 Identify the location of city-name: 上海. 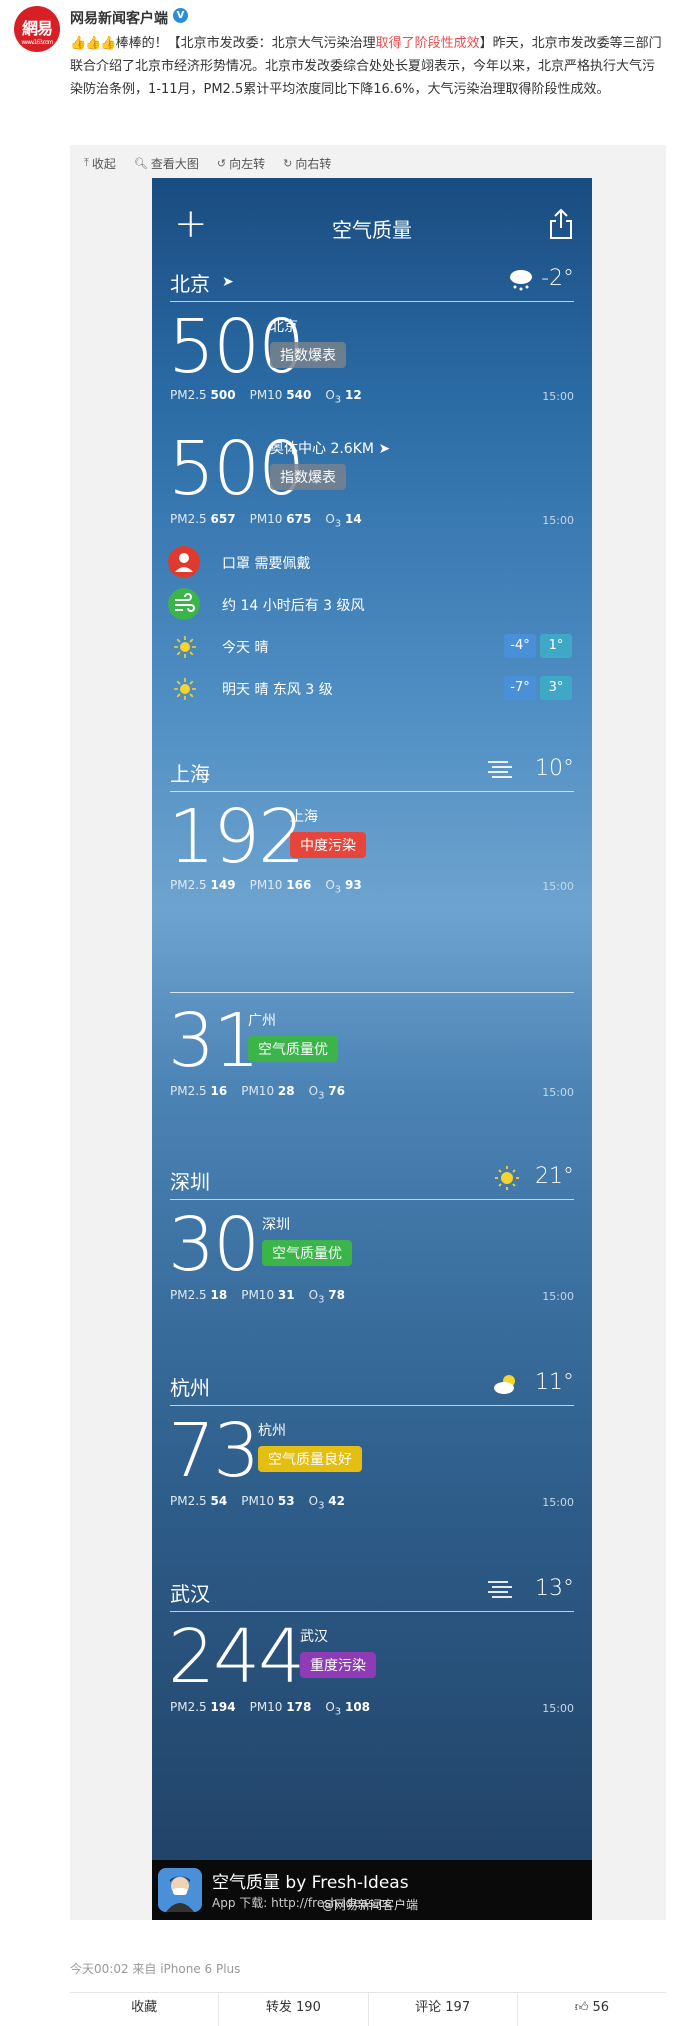
(190, 774).